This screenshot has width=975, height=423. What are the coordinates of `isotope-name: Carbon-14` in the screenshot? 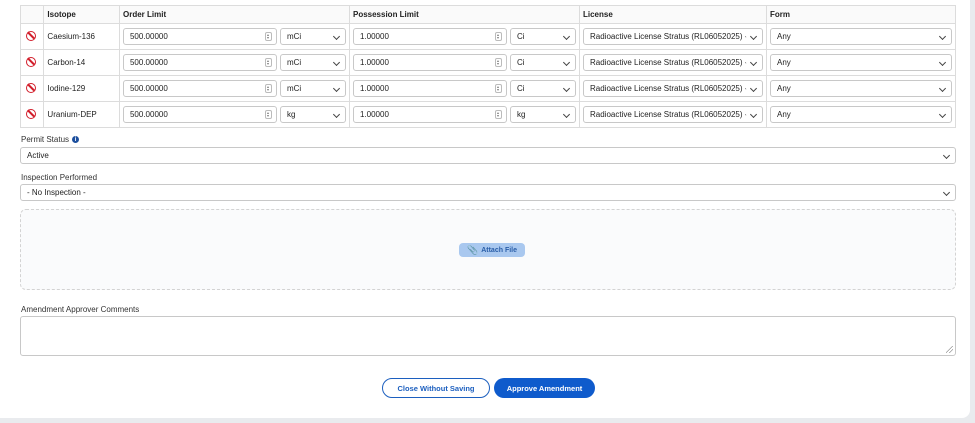 It's located at (81, 62).